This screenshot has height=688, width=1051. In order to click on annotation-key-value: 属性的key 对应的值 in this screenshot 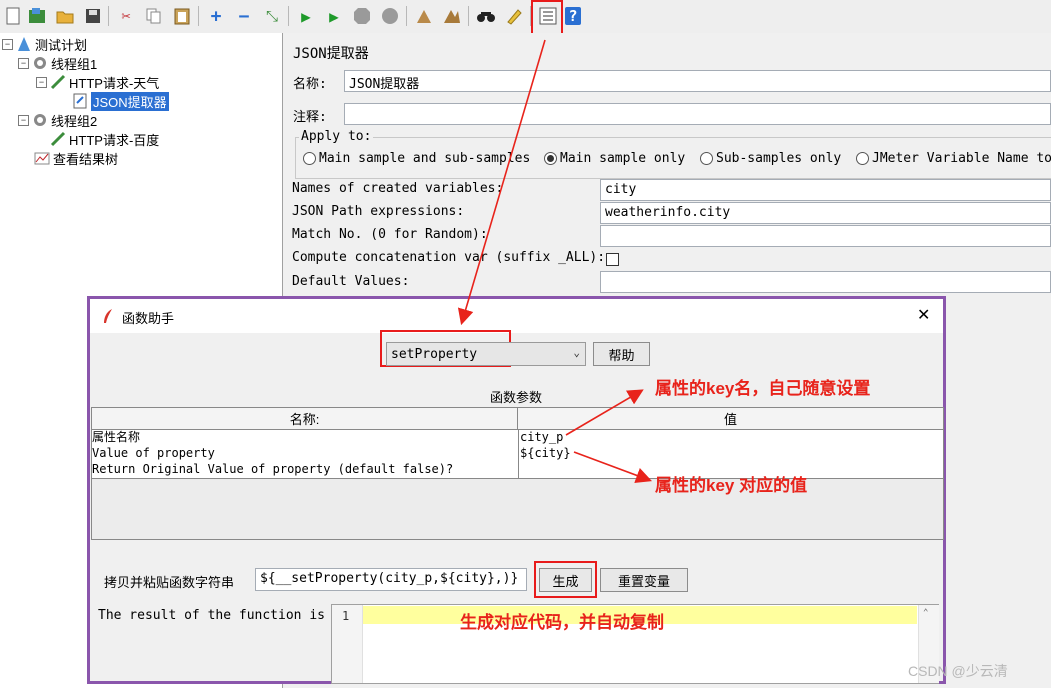, I will do `click(731, 485)`.